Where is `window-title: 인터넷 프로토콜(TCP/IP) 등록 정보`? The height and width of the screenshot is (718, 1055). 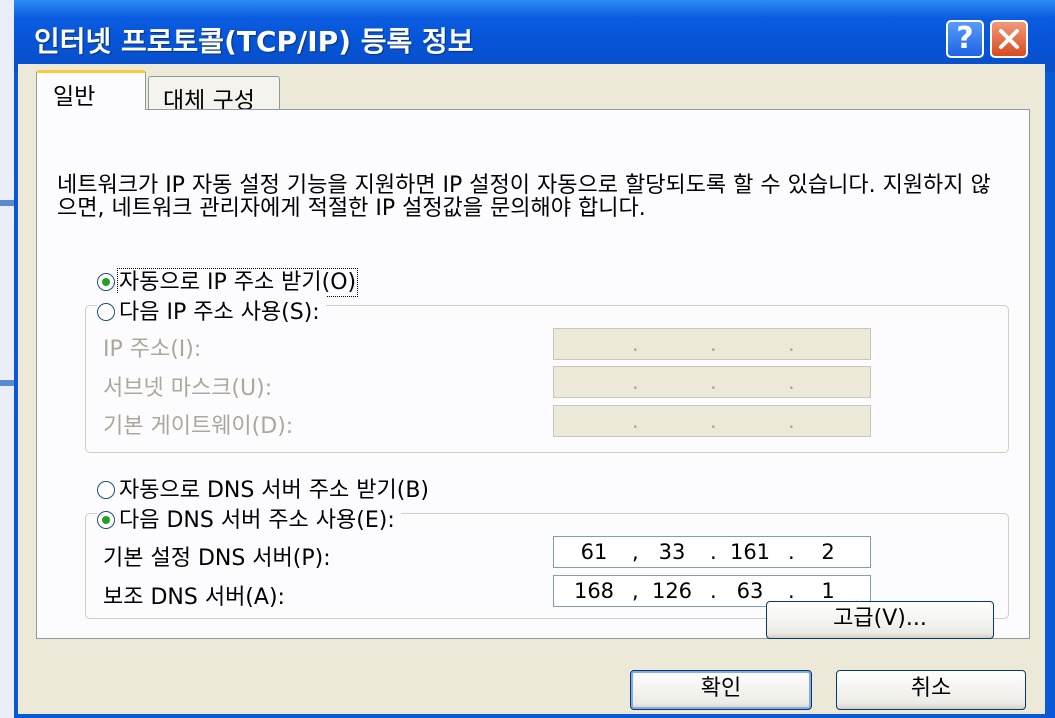
window-title: 인터넷 프로토콜(TCP/IP) 등록 정보 is located at coordinates (254, 41).